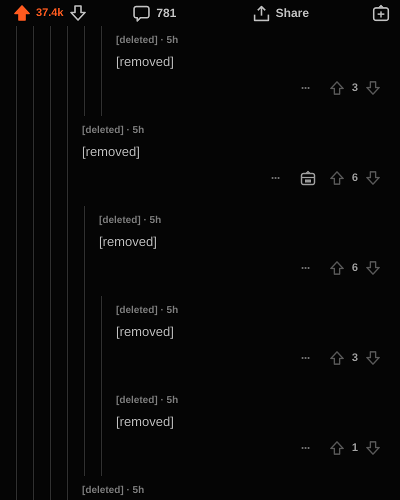 The width and height of the screenshot is (400, 500). I want to click on share-icon, so click(261, 13).